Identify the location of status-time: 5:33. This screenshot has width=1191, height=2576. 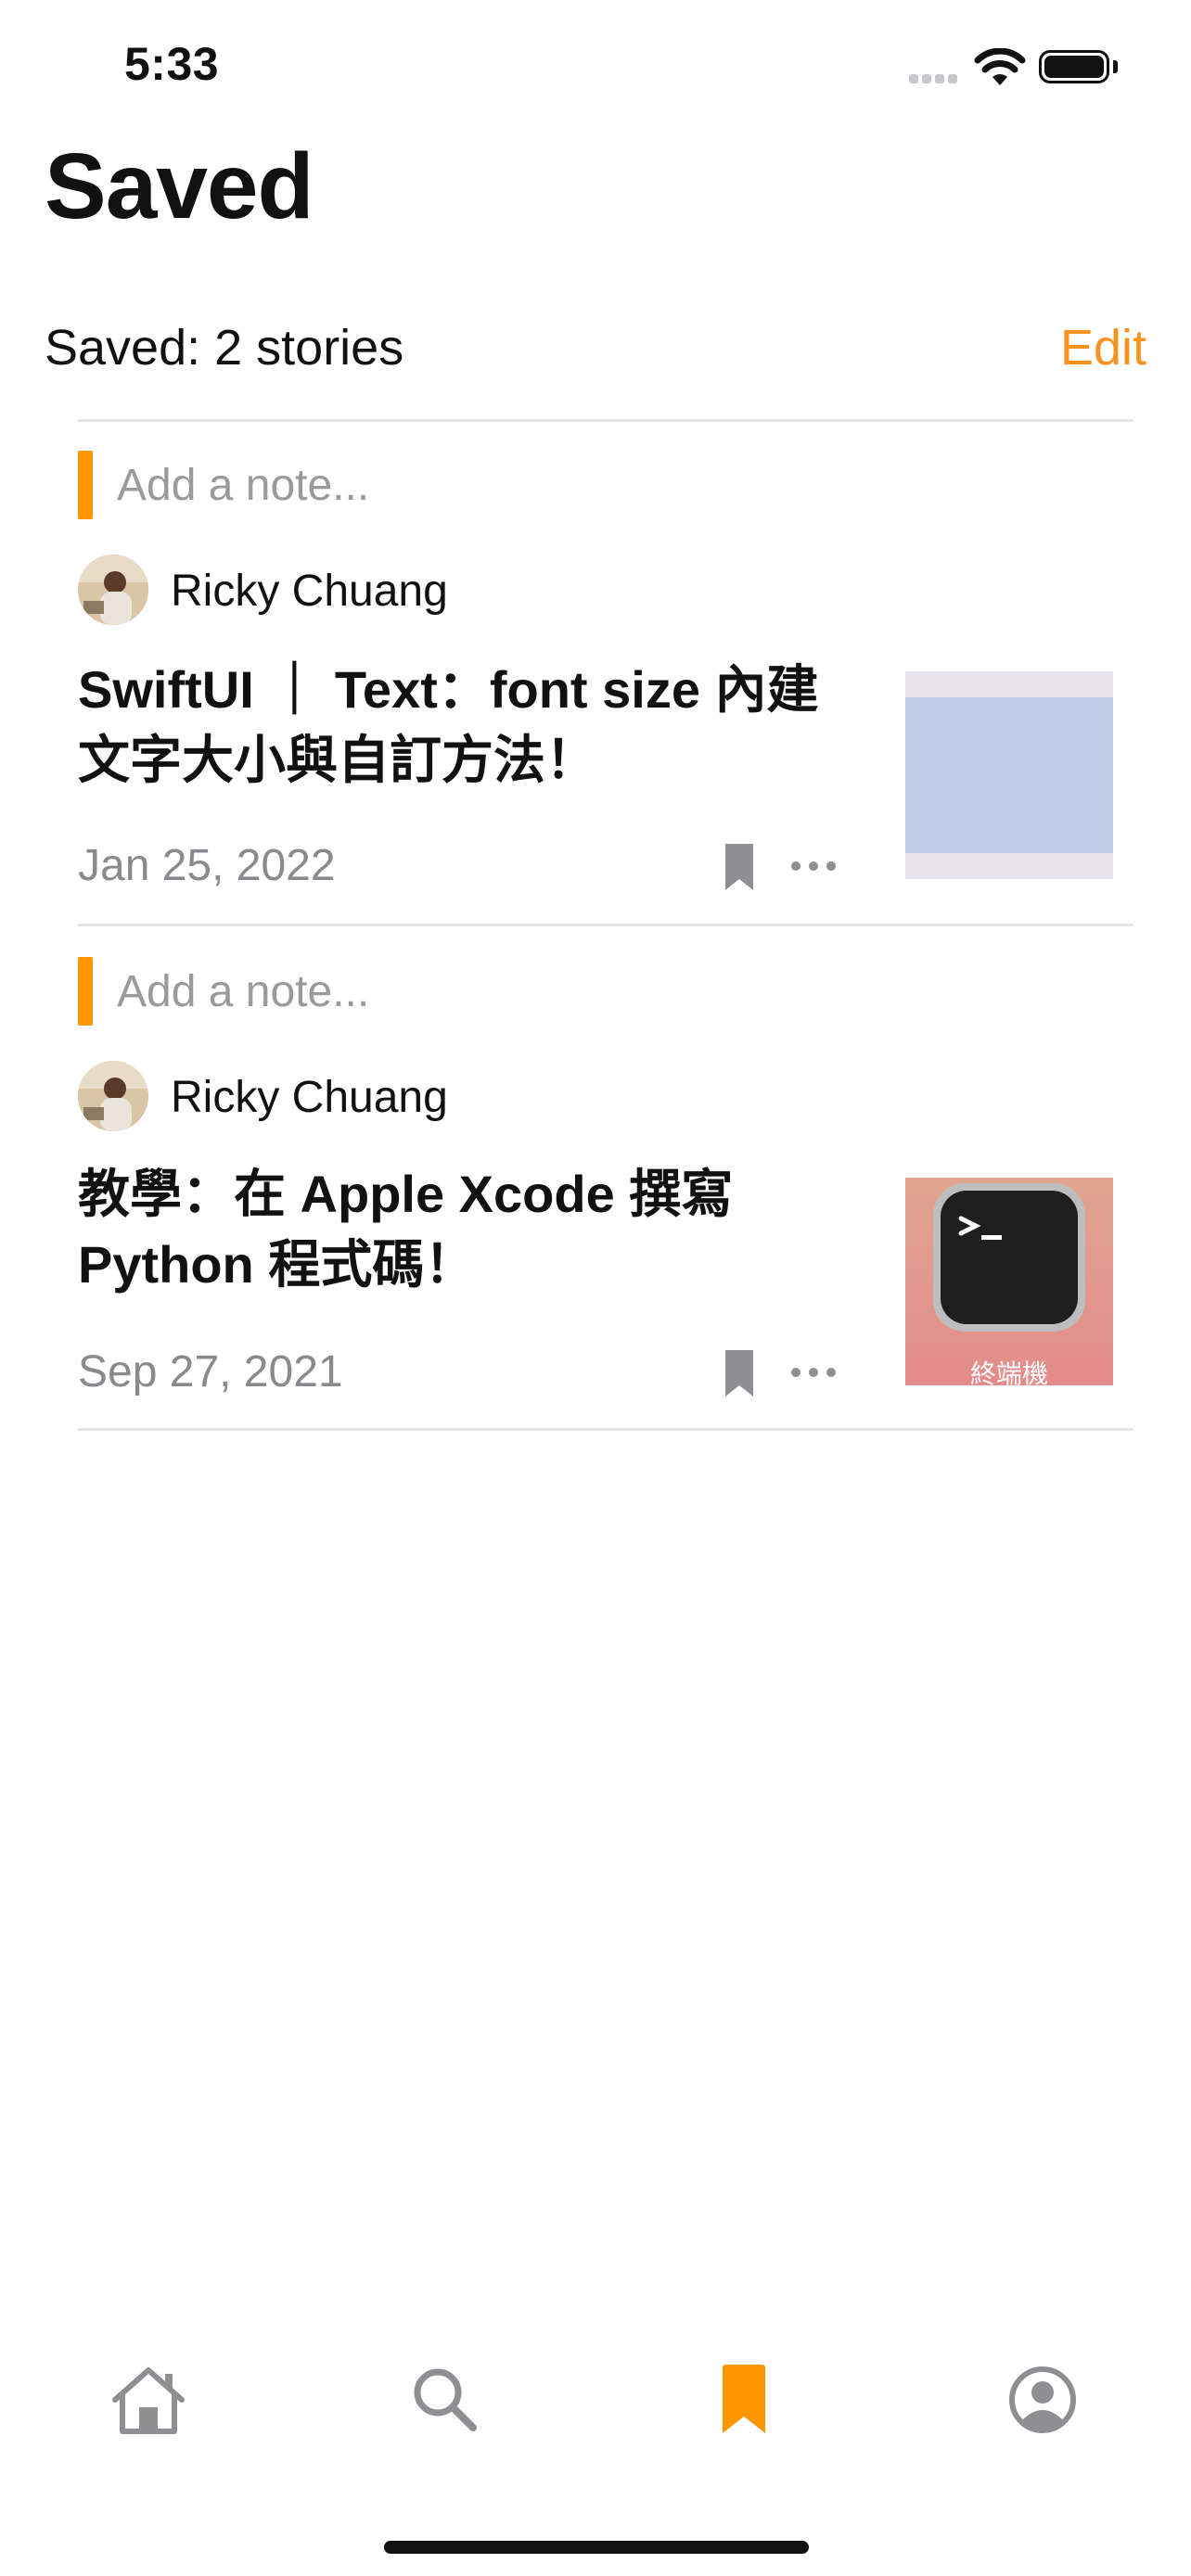
(172, 64).